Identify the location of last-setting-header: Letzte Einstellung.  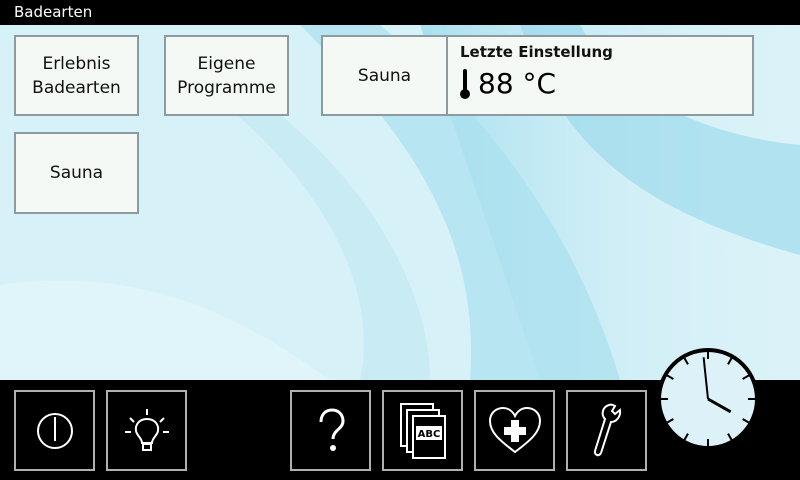
(536, 52).